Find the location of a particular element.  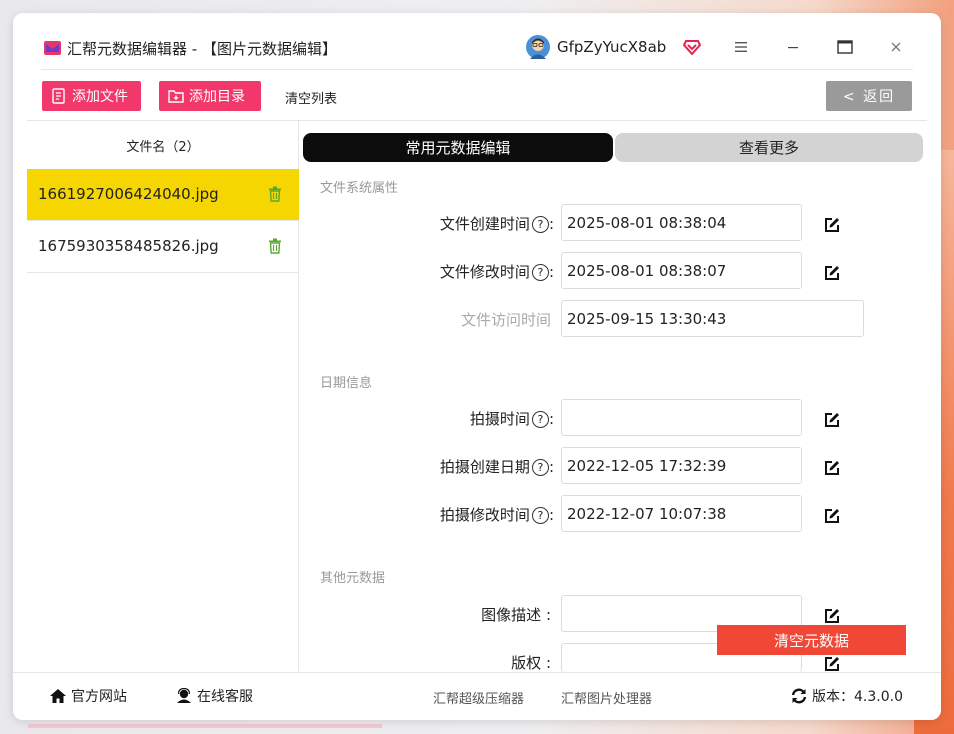

field-label-accessed: 文件访问时间 is located at coordinates (505, 320).